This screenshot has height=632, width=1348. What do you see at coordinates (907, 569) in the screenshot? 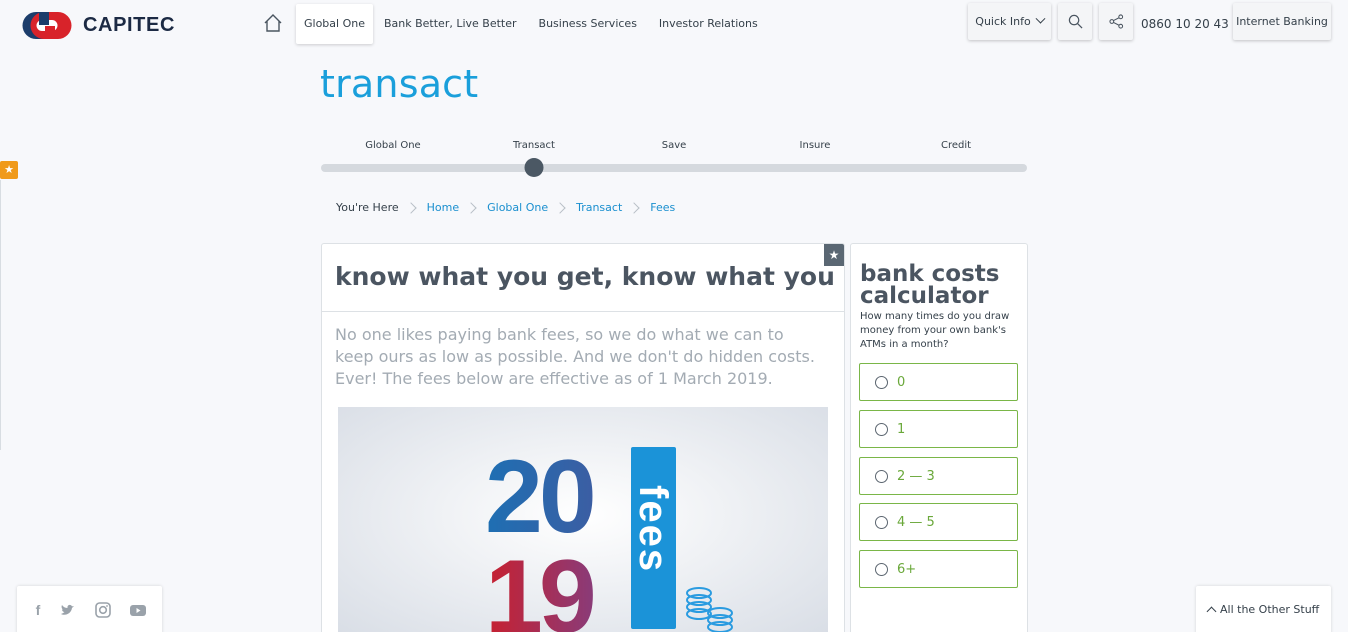
I see `option-label: 6+` at bounding box center [907, 569].